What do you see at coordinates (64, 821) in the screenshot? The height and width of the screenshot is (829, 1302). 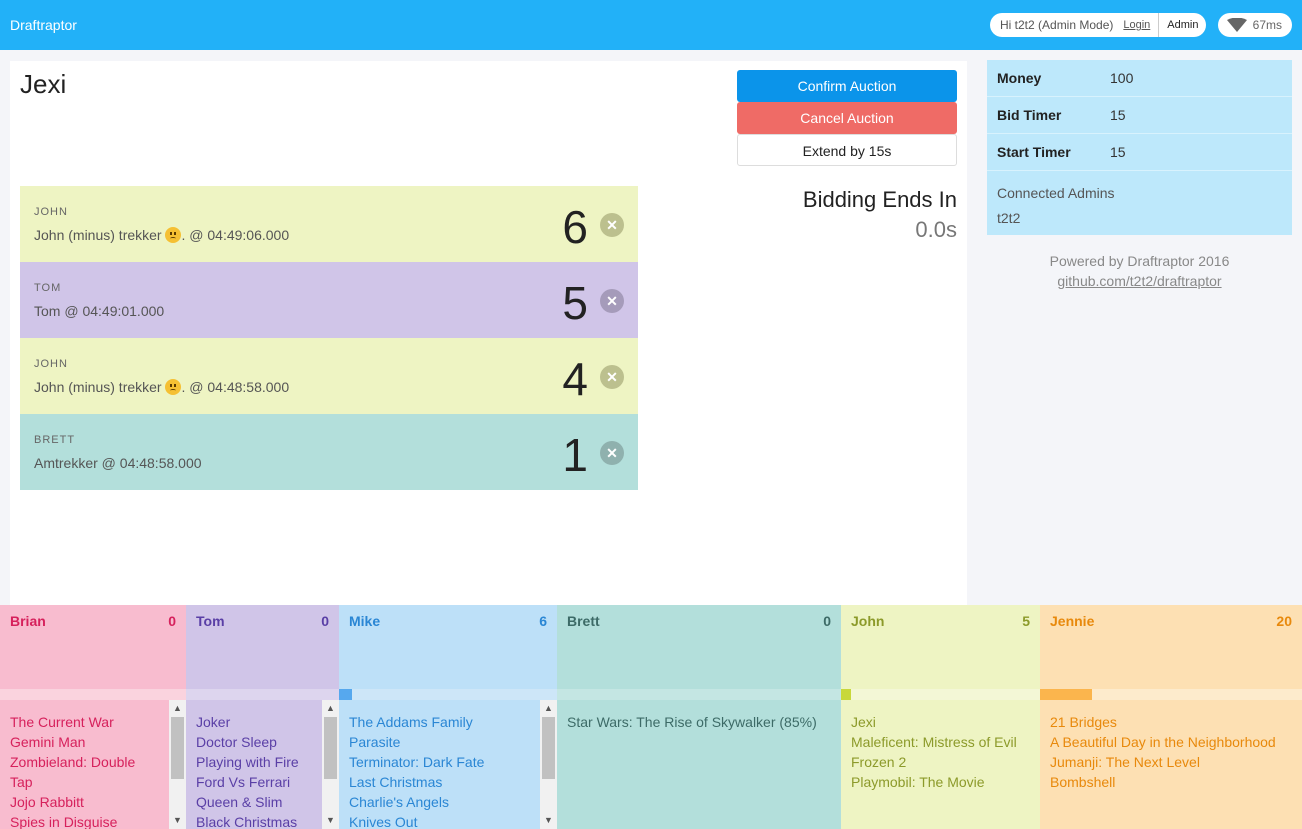 I see `list-item: Spies in Disguise` at bounding box center [64, 821].